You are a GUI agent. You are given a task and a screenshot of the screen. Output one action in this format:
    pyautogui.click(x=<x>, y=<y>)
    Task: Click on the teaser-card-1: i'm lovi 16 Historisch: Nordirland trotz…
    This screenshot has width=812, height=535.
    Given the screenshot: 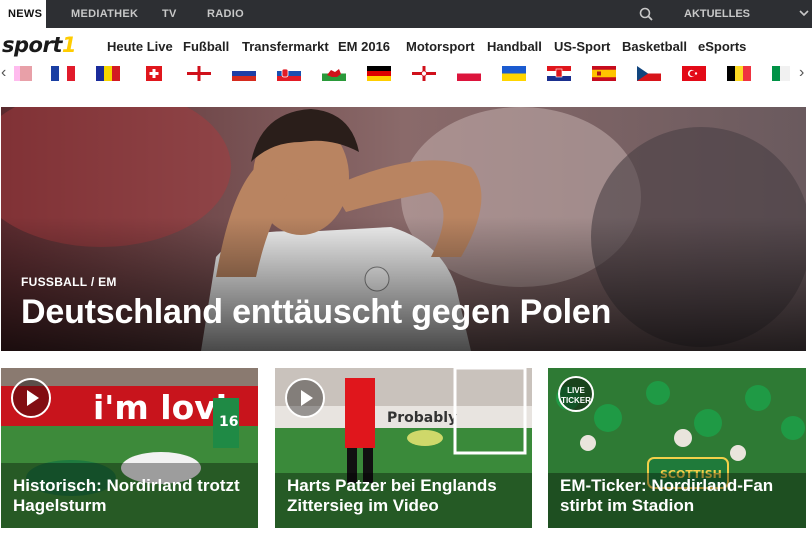 What is the action you would take?
    pyautogui.click(x=129, y=448)
    